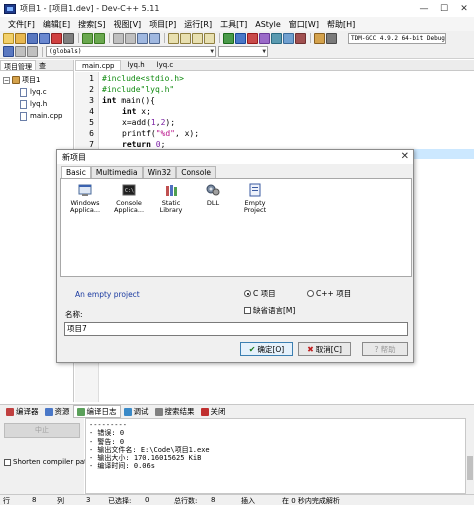  Describe the element at coordinates (16, 80) in the screenshot. I see `project-icon` at that location.